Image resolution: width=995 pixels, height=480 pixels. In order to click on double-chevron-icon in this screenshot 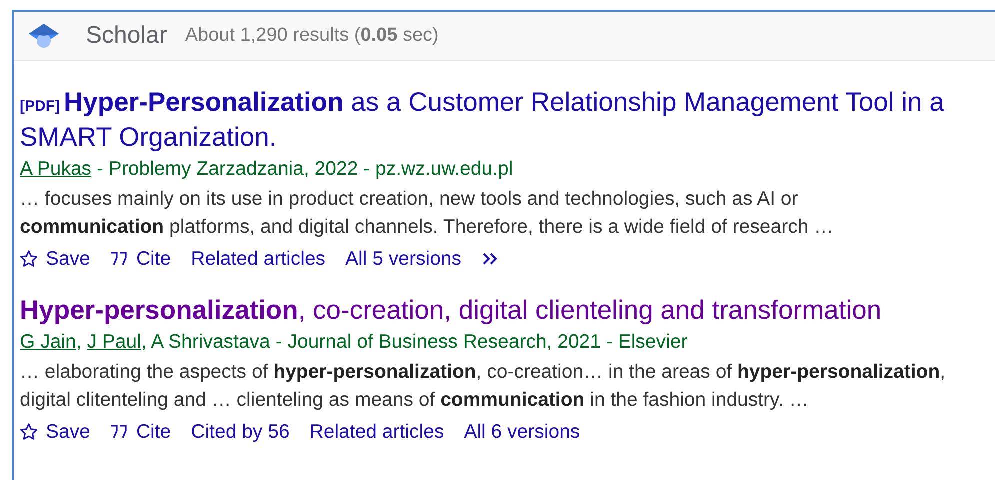, I will do `click(491, 259)`.